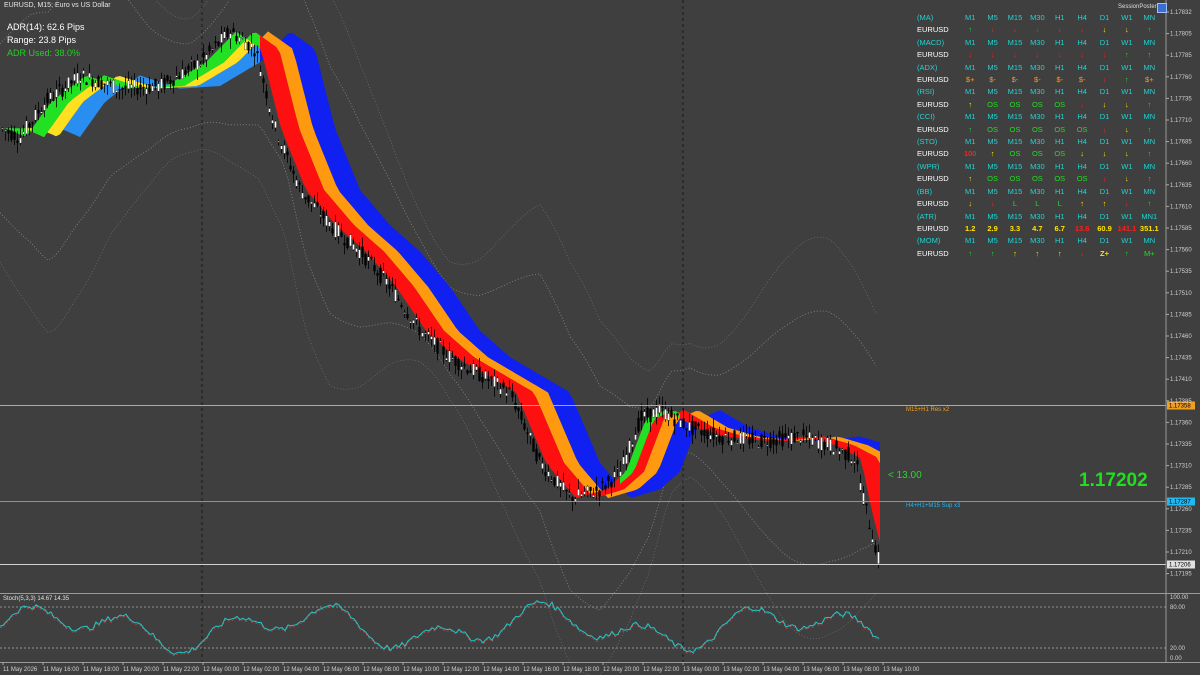  Describe the element at coordinates (57, 5) in the screenshot. I see `symbol-title: EURUSD, M15: Euro vs US Dollar` at that location.